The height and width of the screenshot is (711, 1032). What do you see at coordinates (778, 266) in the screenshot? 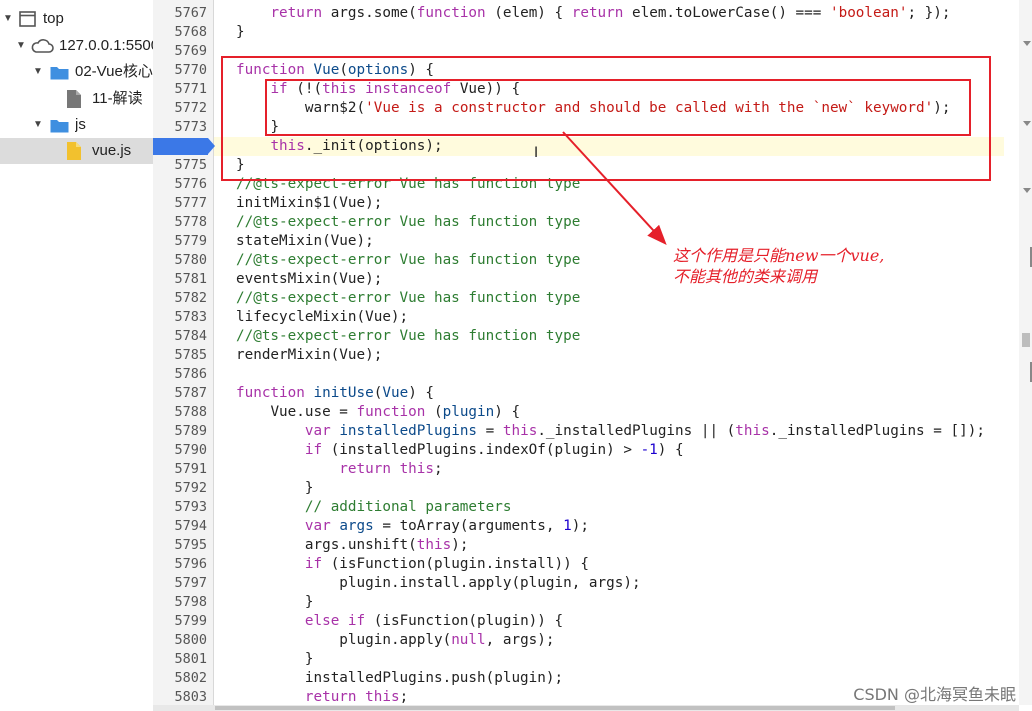
I see `annotation-note: 这个作用是只能new一个vue, 不能其他的类来调用` at bounding box center [778, 266].